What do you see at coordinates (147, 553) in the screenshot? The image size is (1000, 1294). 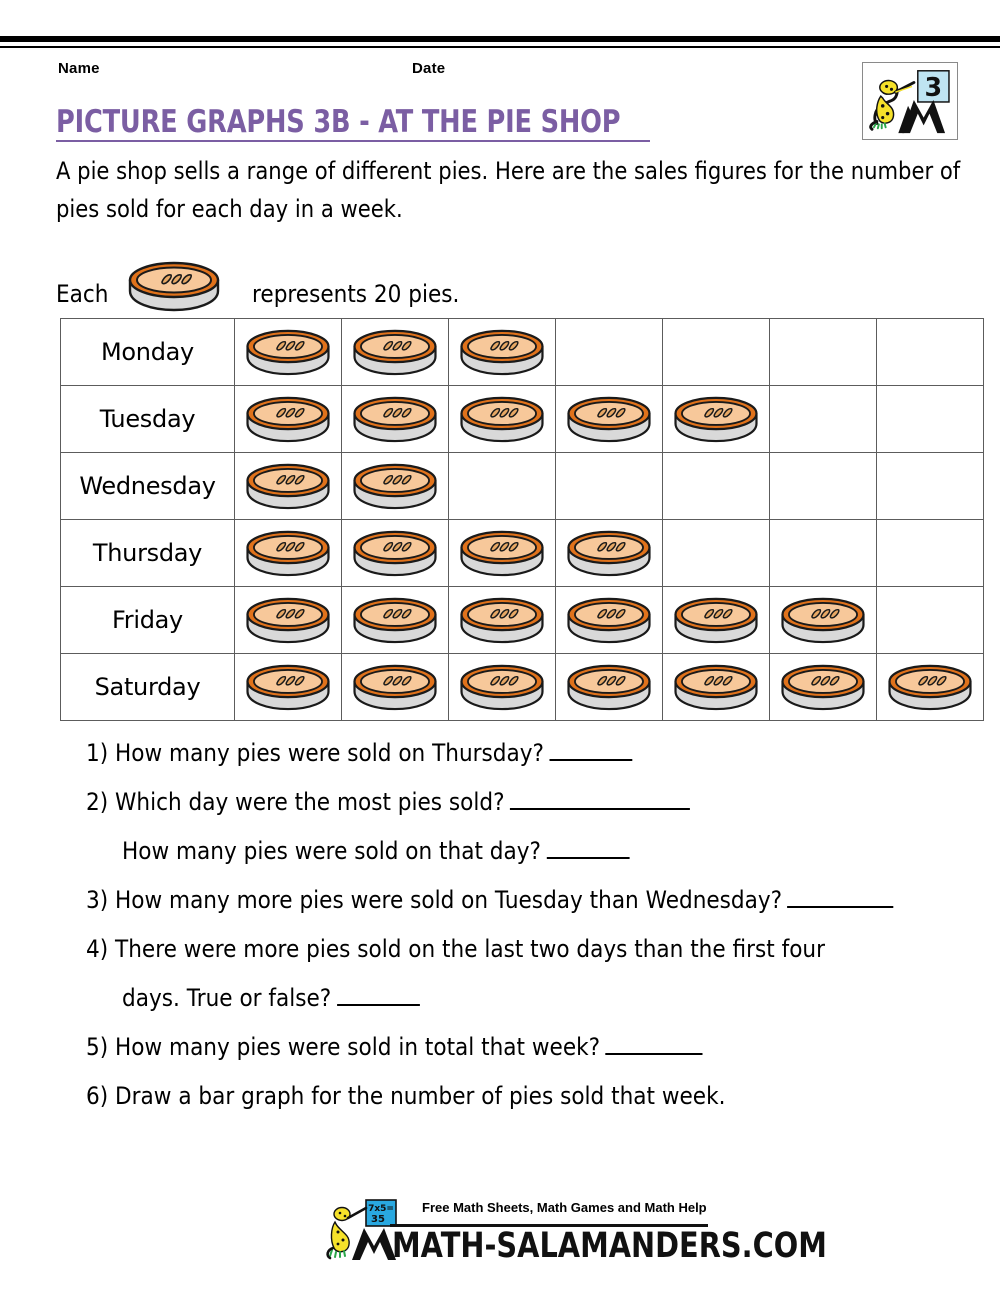 I see `day-label-thursday: Thursday` at bounding box center [147, 553].